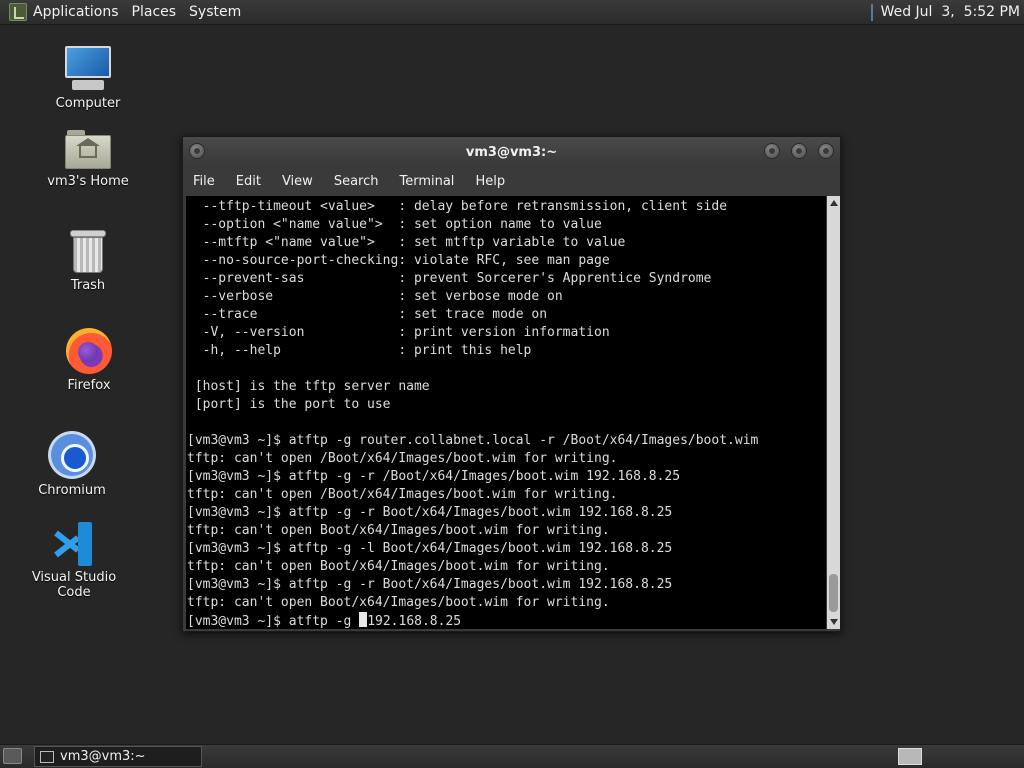 This screenshot has height=768, width=1024. I want to click on terminal-line: -h, --help : print this help, so click(359, 350).